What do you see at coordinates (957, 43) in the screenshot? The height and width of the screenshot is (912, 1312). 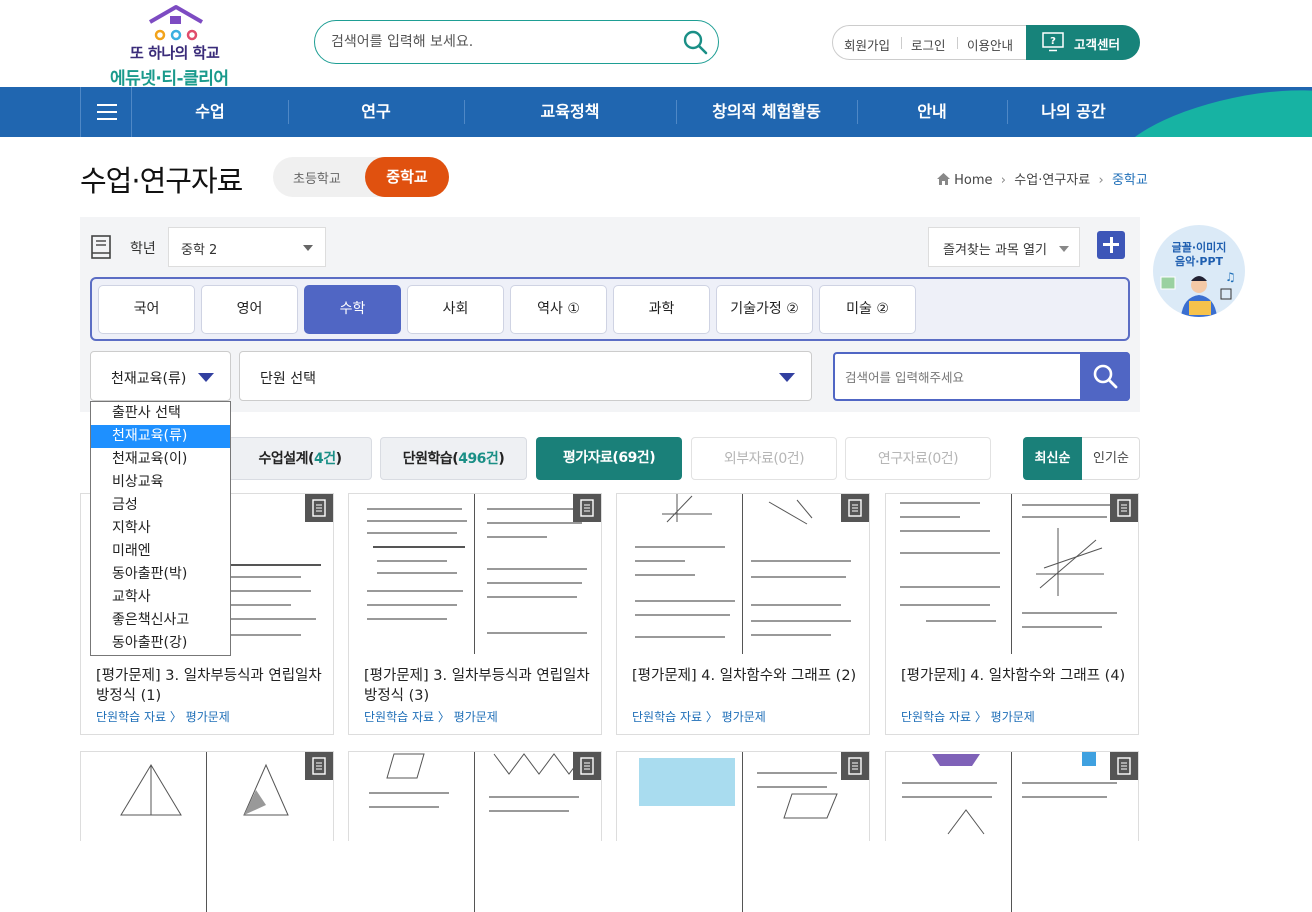 I see `divider` at bounding box center [957, 43].